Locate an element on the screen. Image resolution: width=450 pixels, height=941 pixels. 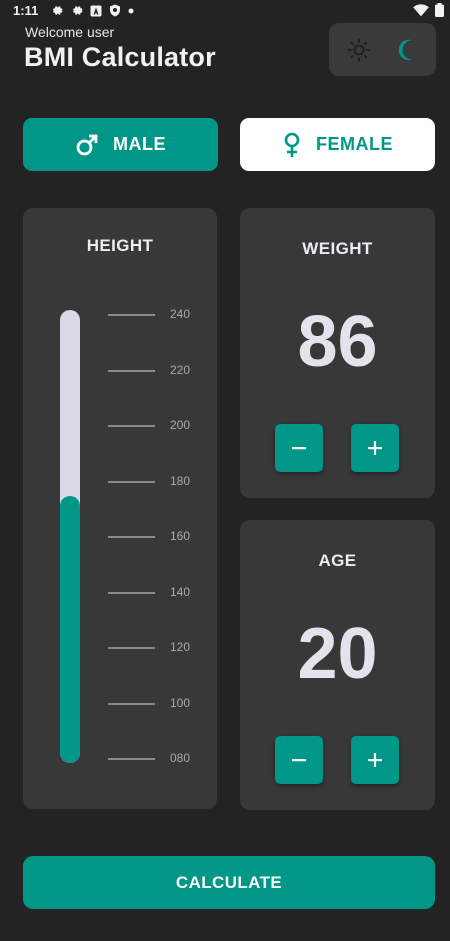
status-right-icons is located at coordinates (428, 10).